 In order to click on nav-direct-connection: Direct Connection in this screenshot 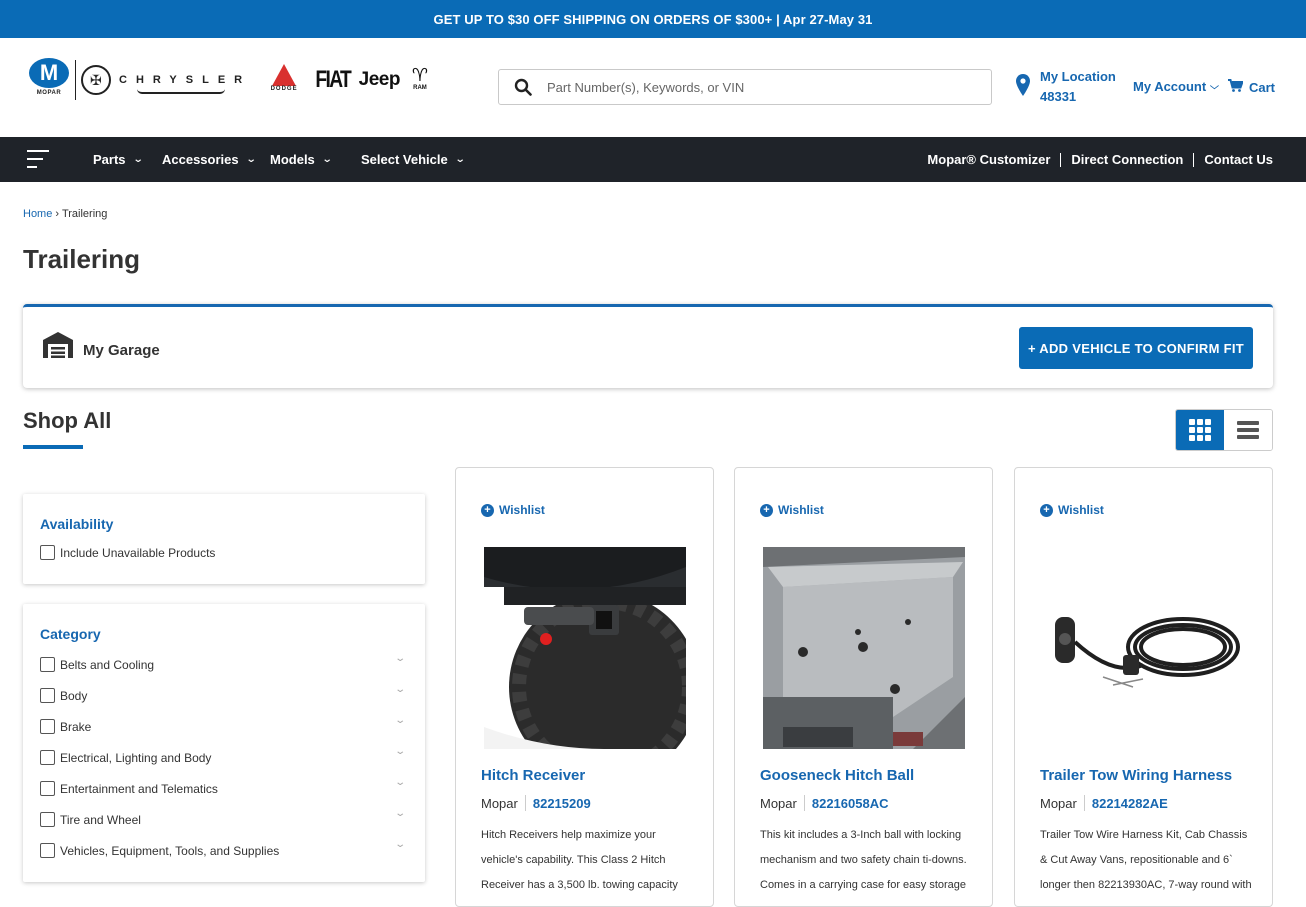, I will do `click(1127, 159)`.